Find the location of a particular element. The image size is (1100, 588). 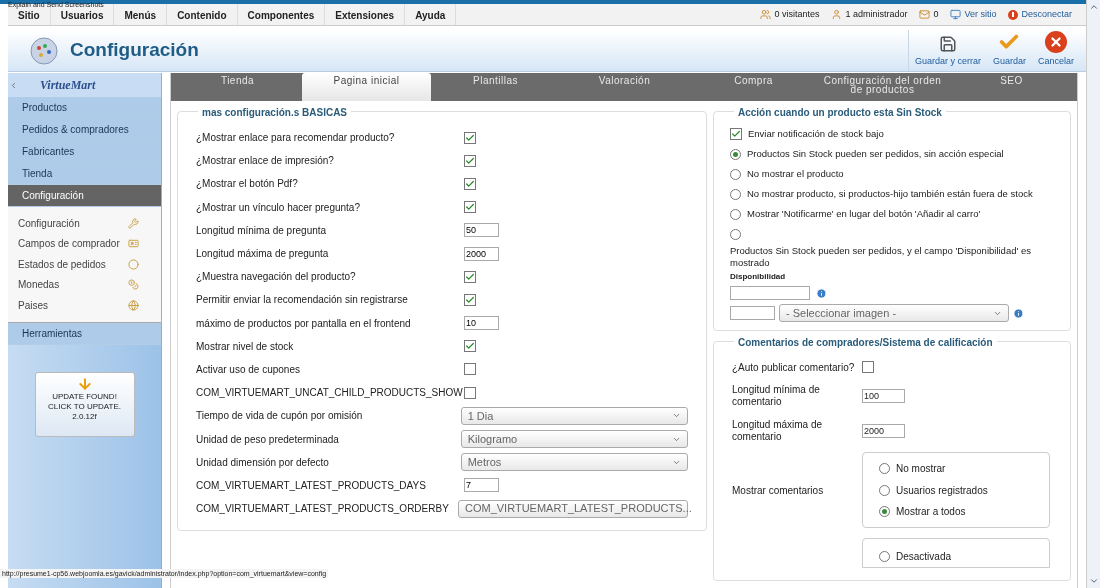

dropdown: 1 Dia is located at coordinates (574, 415).